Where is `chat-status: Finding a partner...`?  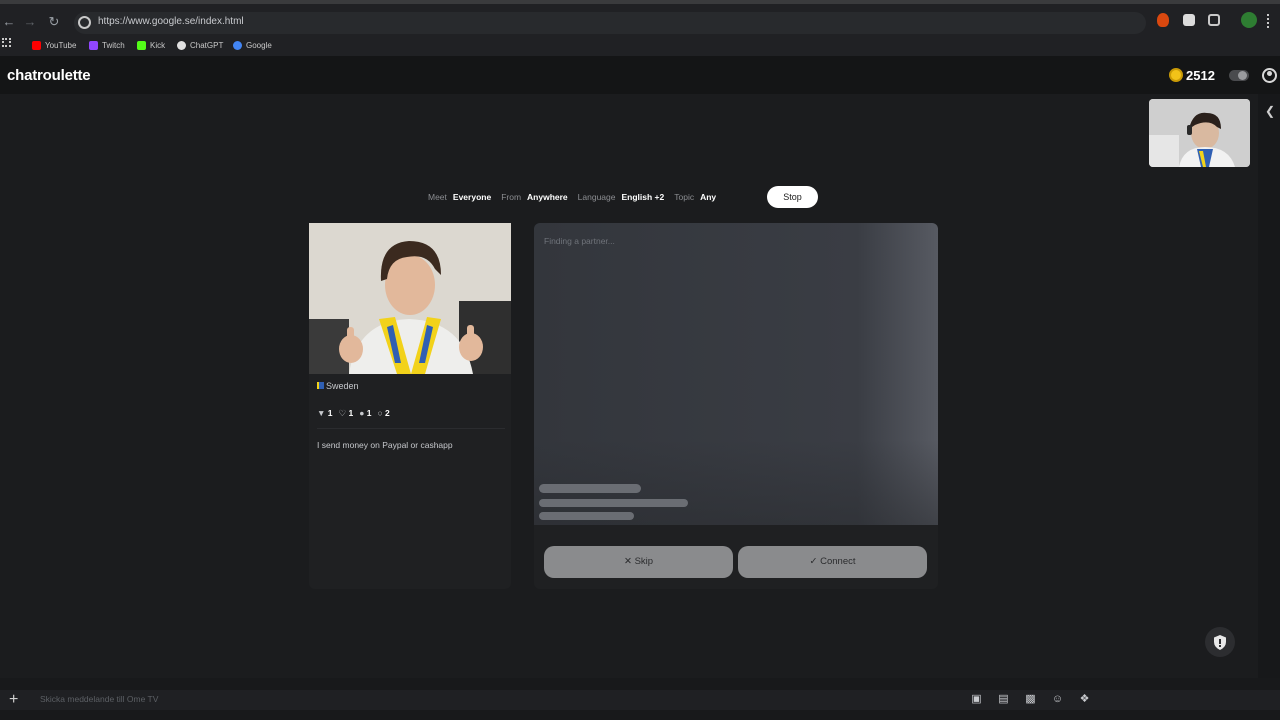 chat-status: Finding a partner... is located at coordinates (579, 241).